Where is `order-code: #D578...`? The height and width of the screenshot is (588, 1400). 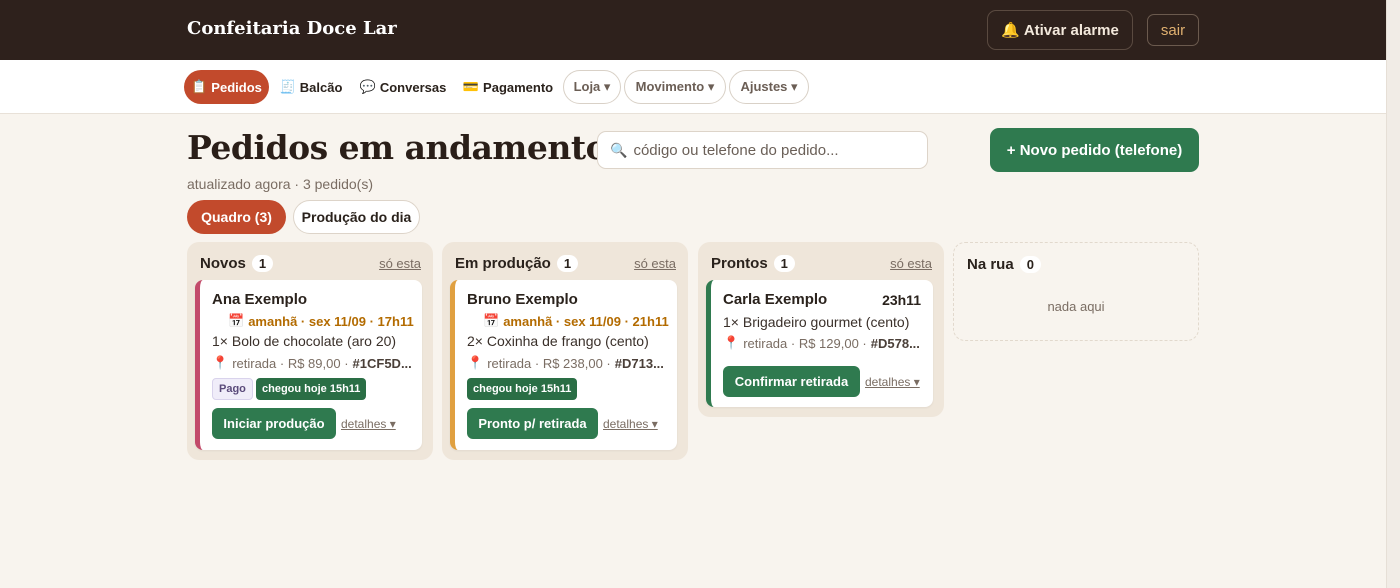
order-code: #D578... is located at coordinates (895, 343).